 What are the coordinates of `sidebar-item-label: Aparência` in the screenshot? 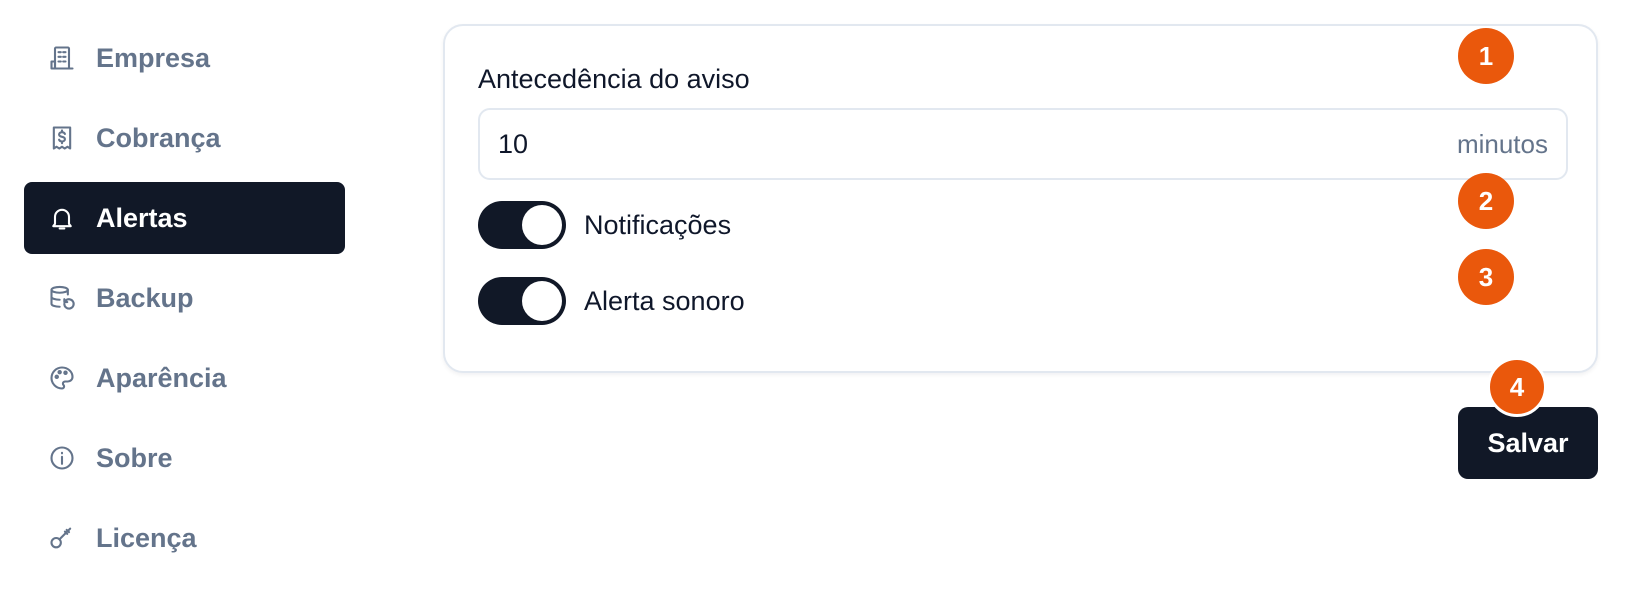 It's located at (161, 377).